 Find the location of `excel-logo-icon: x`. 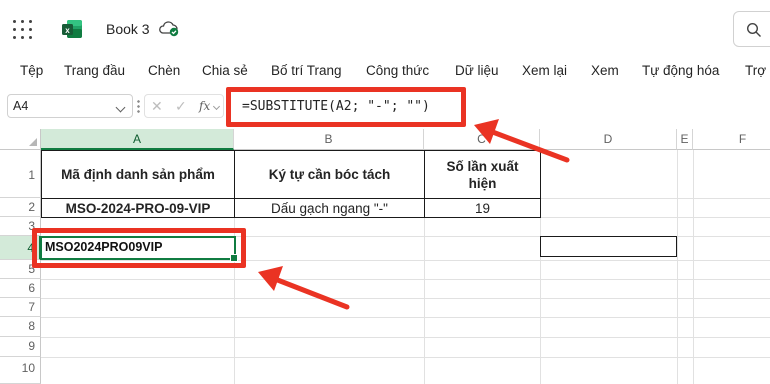

excel-logo-icon: x is located at coordinates (72, 29).